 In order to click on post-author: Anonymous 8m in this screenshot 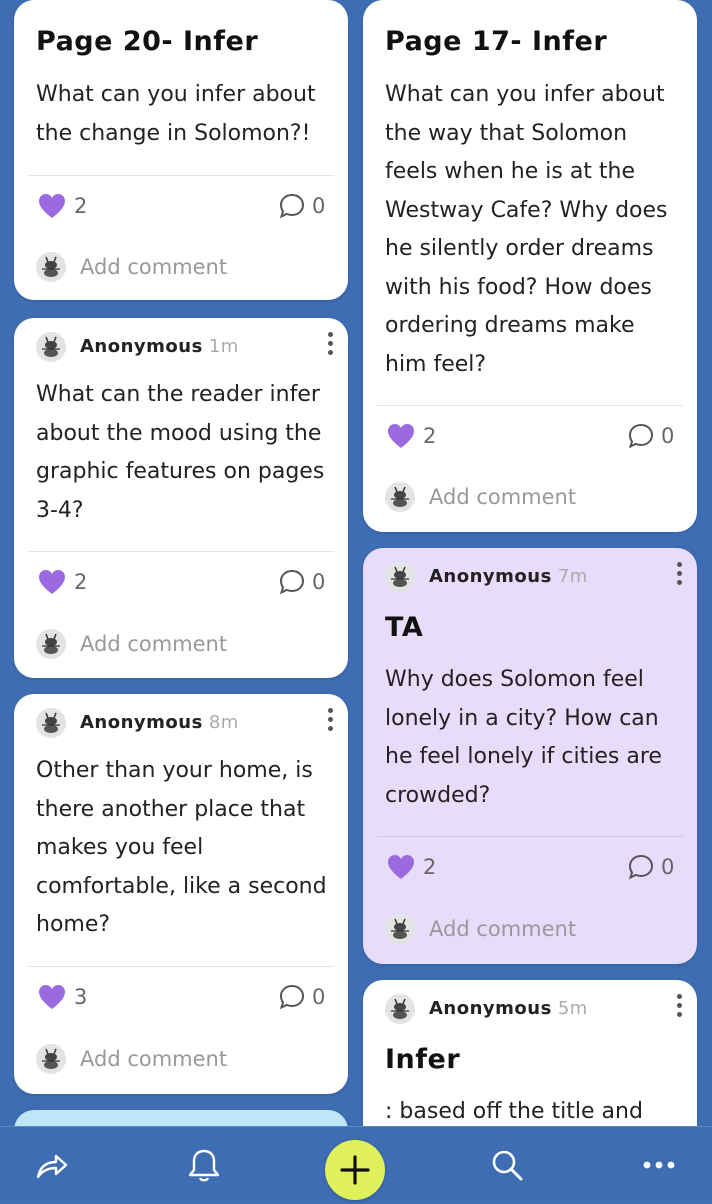, I will do `click(159, 722)`.